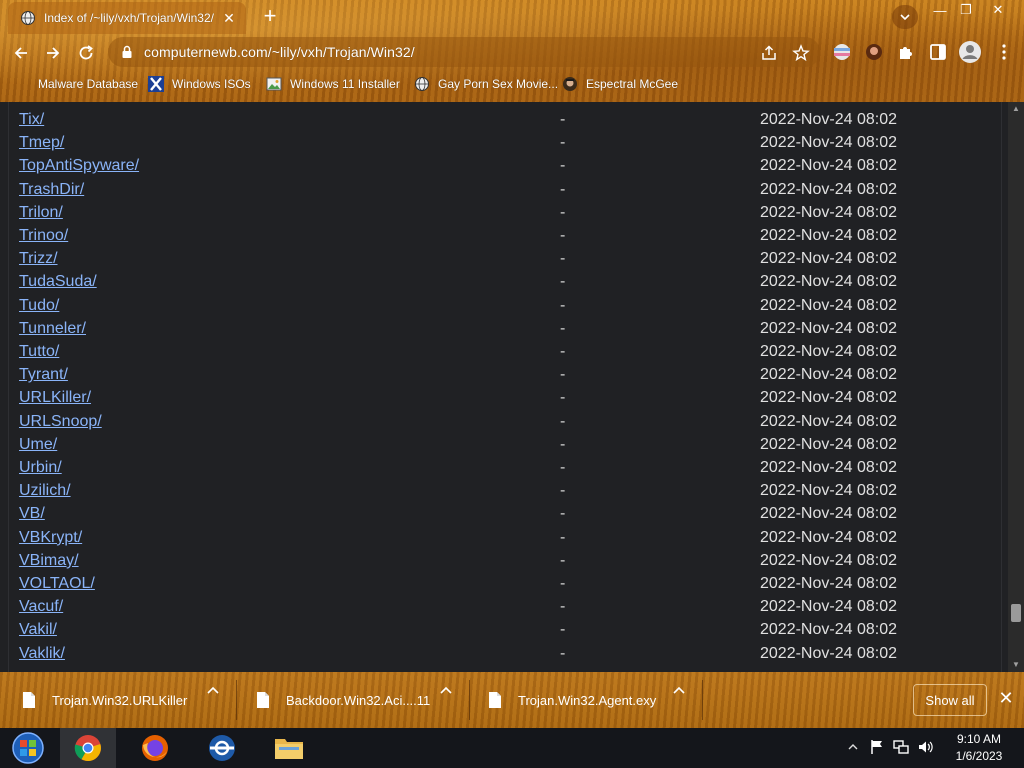 The height and width of the screenshot is (768, 1024). What do you see at coordinates (853, 747) in the screenshot?
I see `show-hidden-icons-button` at bounding box center [853, 747].